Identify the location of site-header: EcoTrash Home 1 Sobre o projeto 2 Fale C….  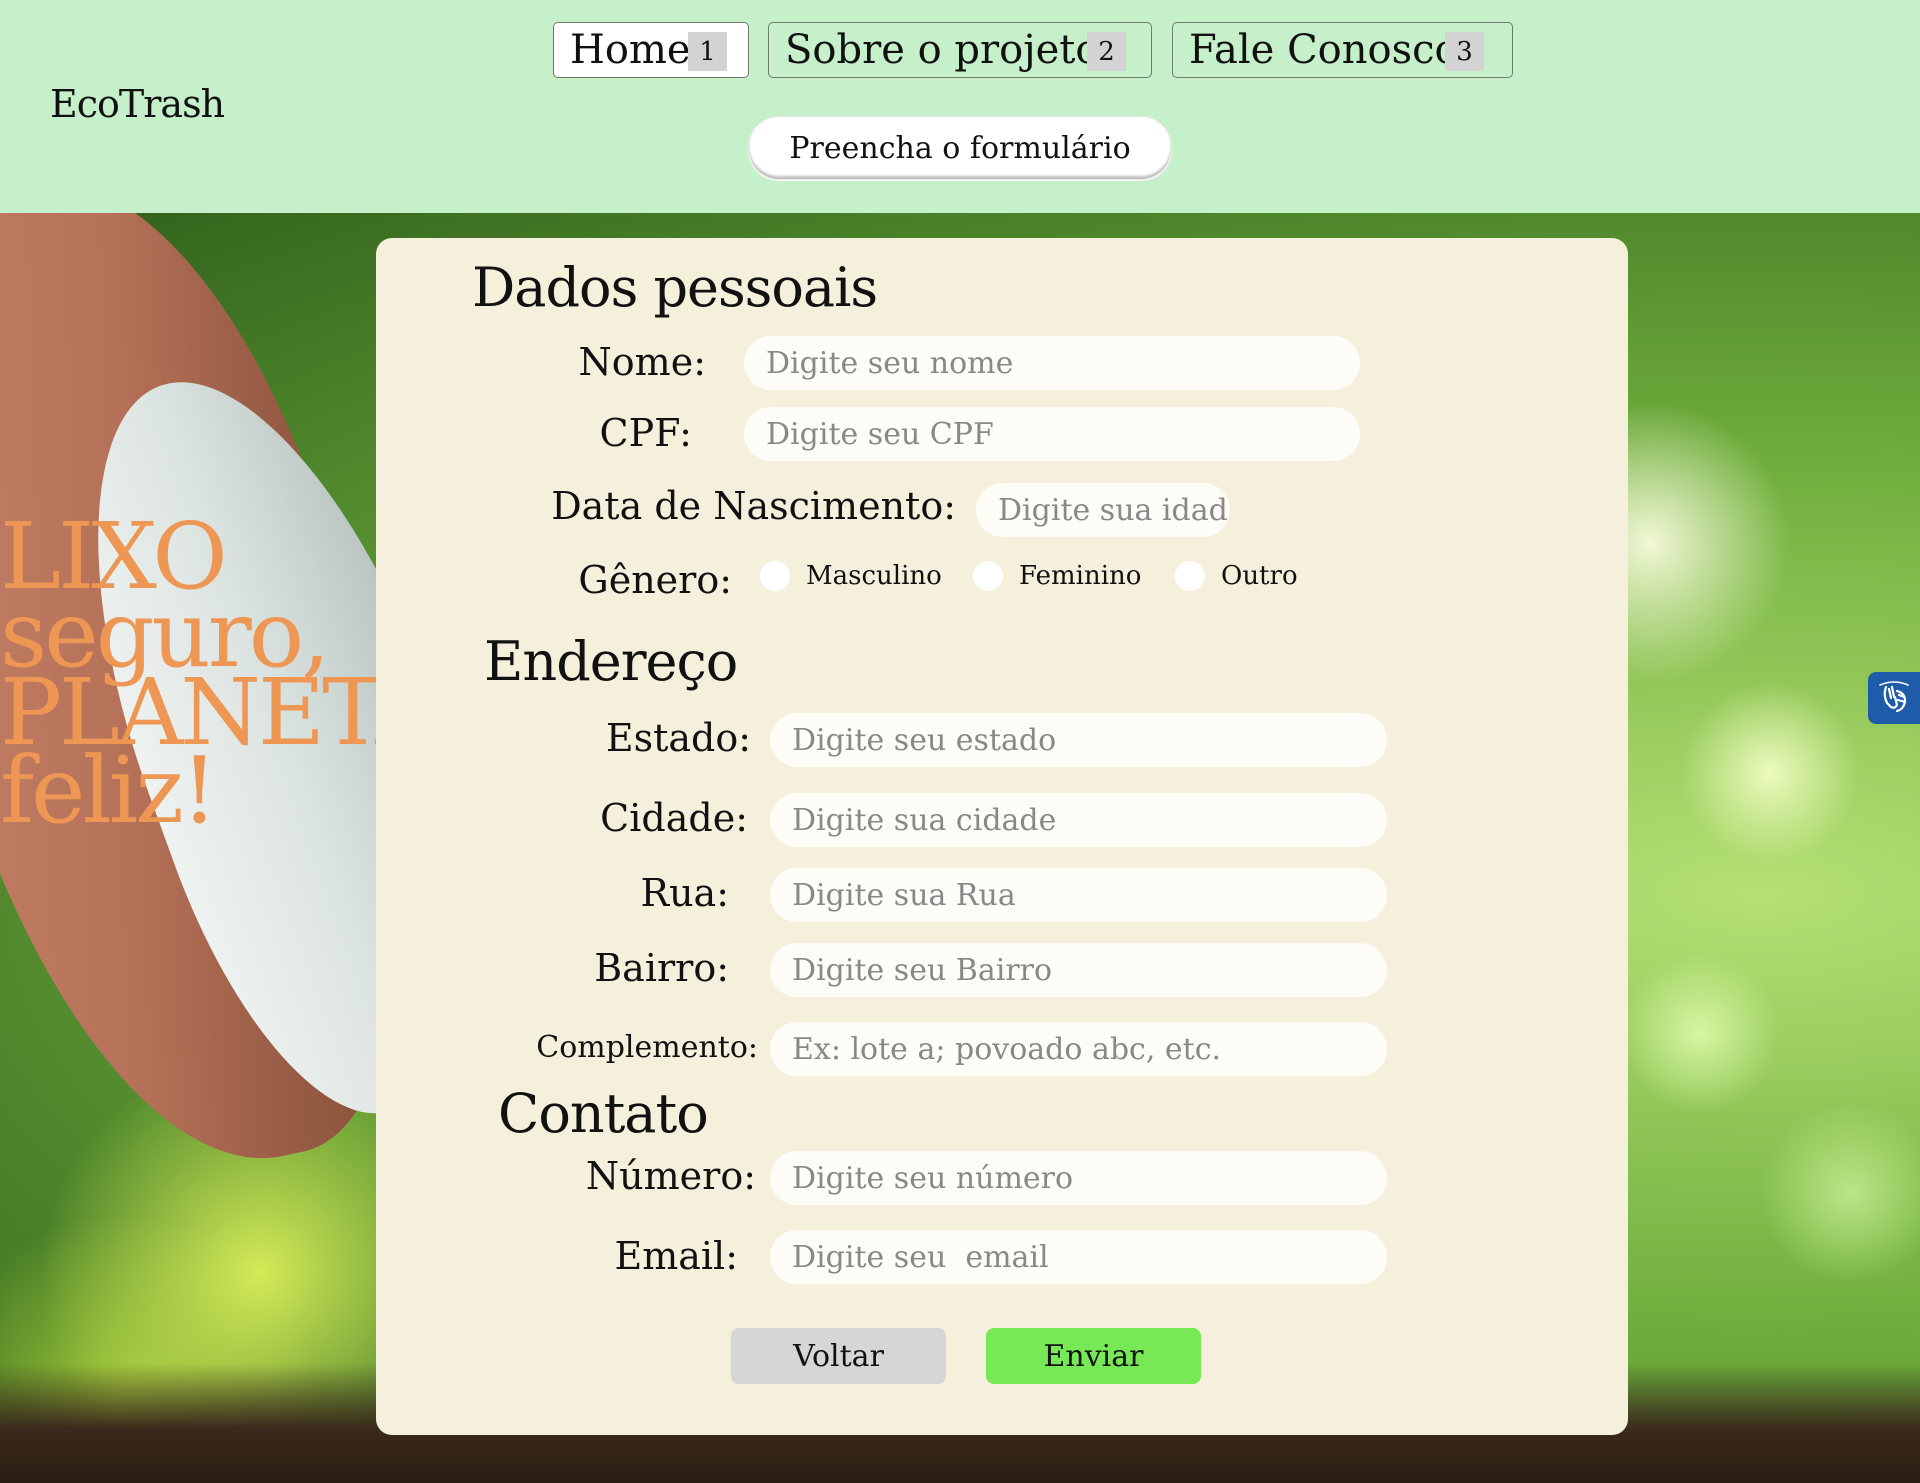
(960, 106).